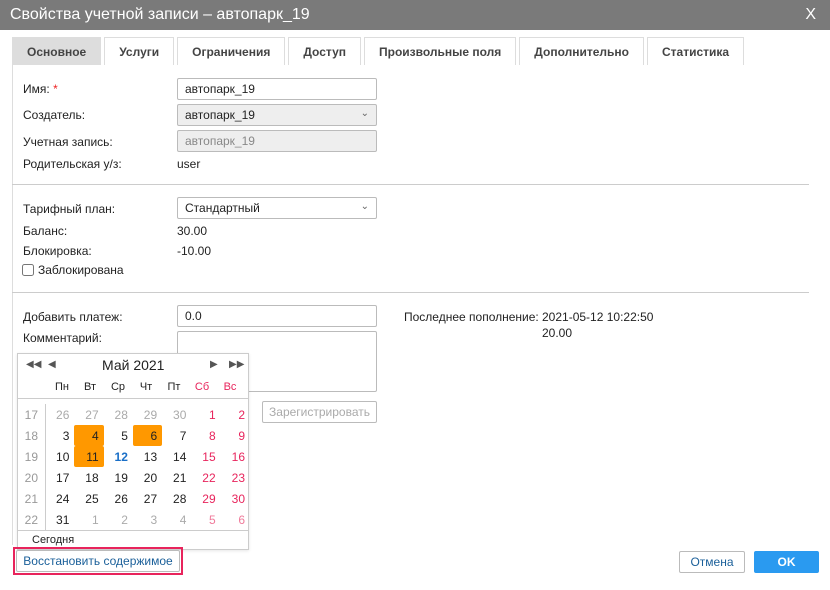 The width and height of the screenshot is (830, 590). What do you see at coordinates (133, 365) in the screenshot?
I see `calendar-month: Май 2021` at bounding box center [133, 365].